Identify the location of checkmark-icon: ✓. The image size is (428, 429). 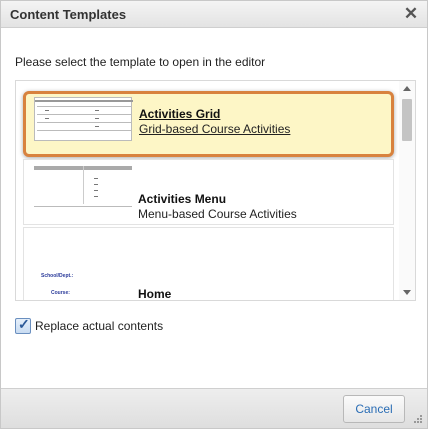
(24, 324).